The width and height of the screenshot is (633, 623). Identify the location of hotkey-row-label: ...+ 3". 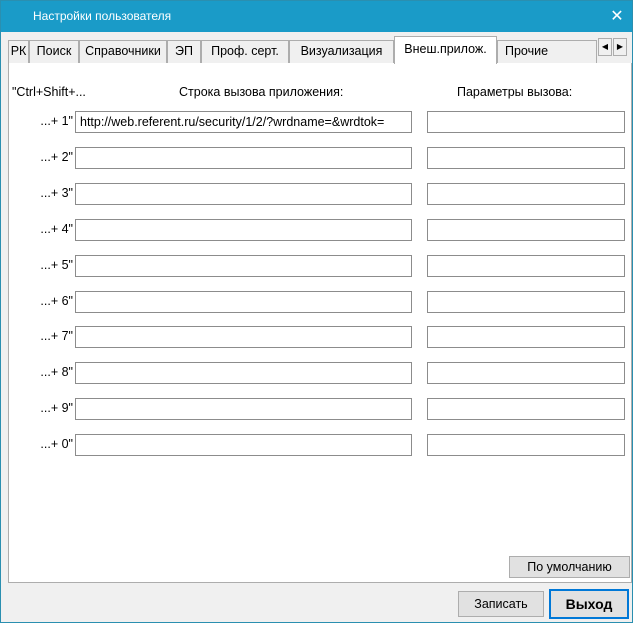
(56, 193).